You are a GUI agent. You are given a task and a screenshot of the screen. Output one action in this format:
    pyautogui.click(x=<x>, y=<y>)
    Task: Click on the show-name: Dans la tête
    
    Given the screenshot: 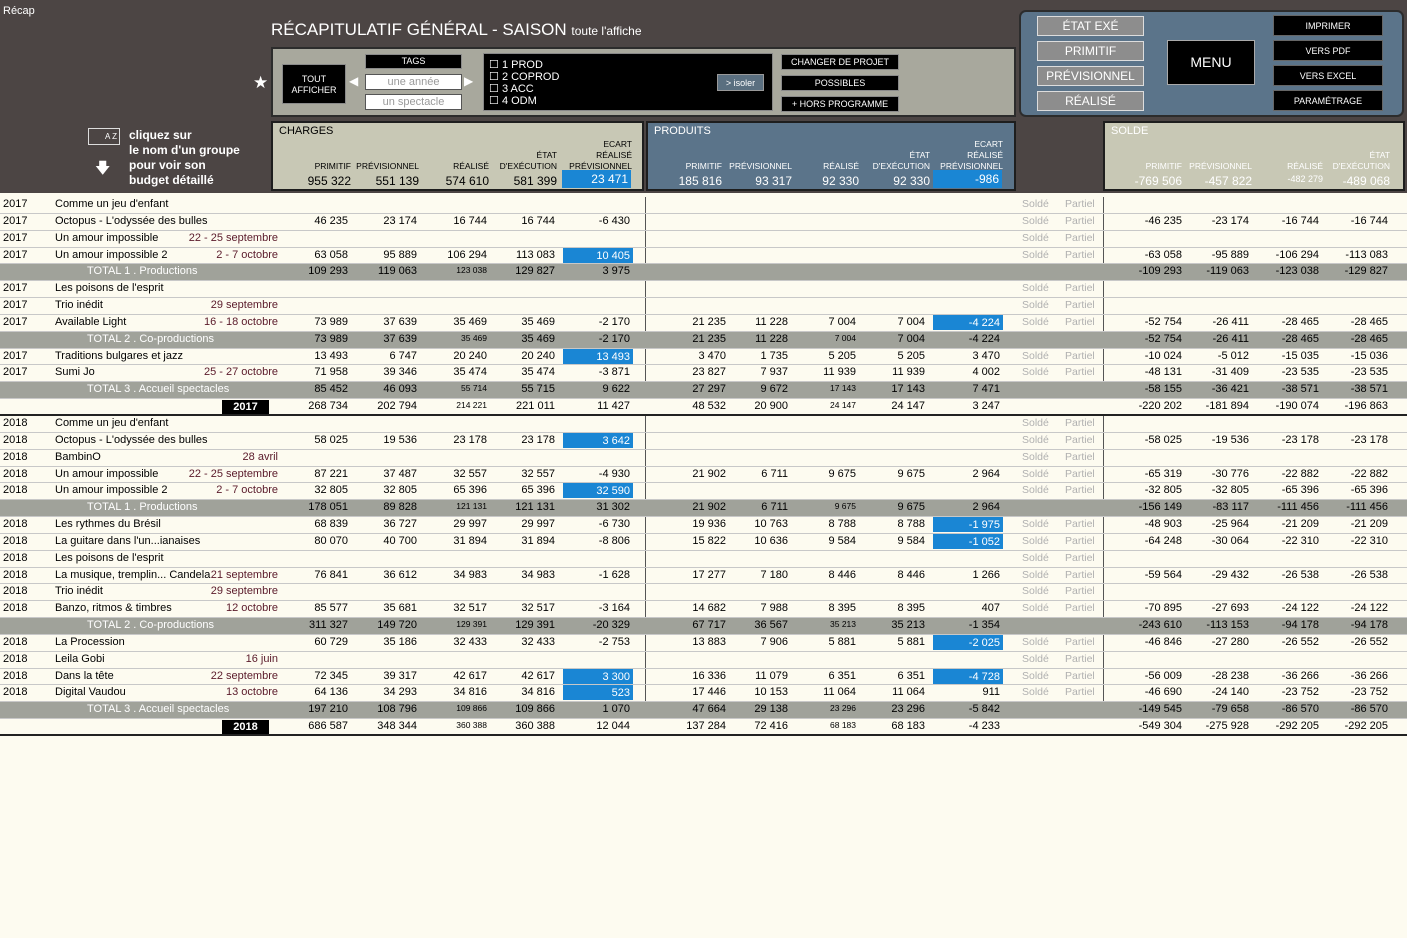 What is the action you would take?
    pyautogui.click(x=84, y=676)
    